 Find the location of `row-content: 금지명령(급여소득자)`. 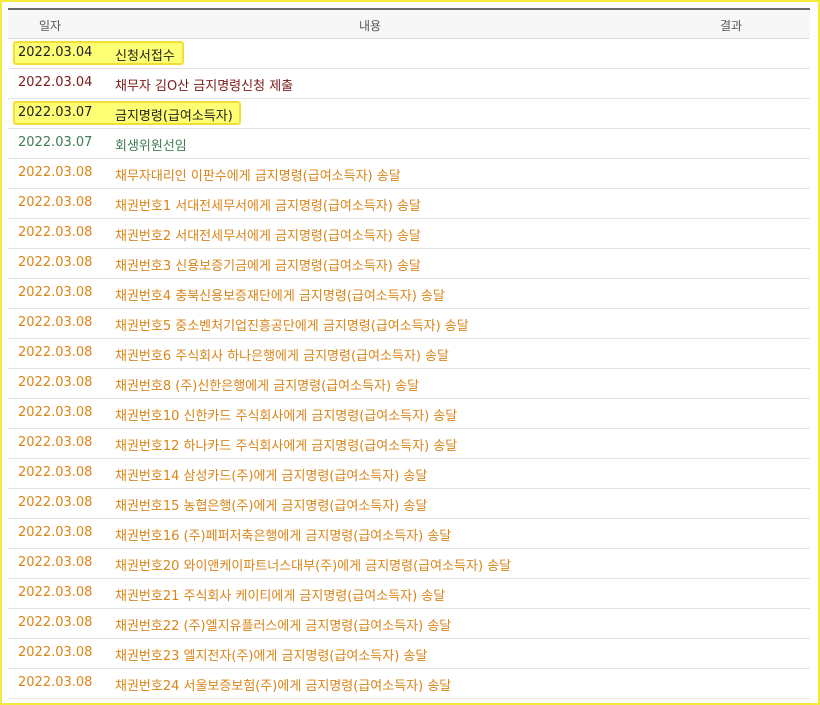

row-content: 금지명령(급여소득자) is located at coordinates (174, 116).